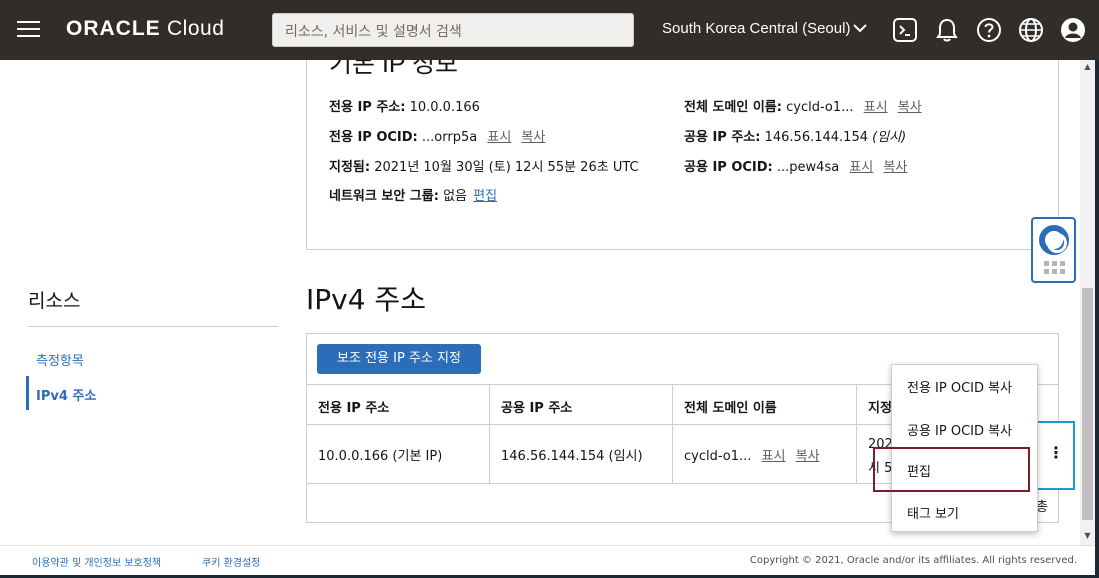 The width and height of the screenshot is (1099, 578). Describe the element at coordinates (1054, 240) in the screenshot. I see `lifebuoy-icon` at that location.